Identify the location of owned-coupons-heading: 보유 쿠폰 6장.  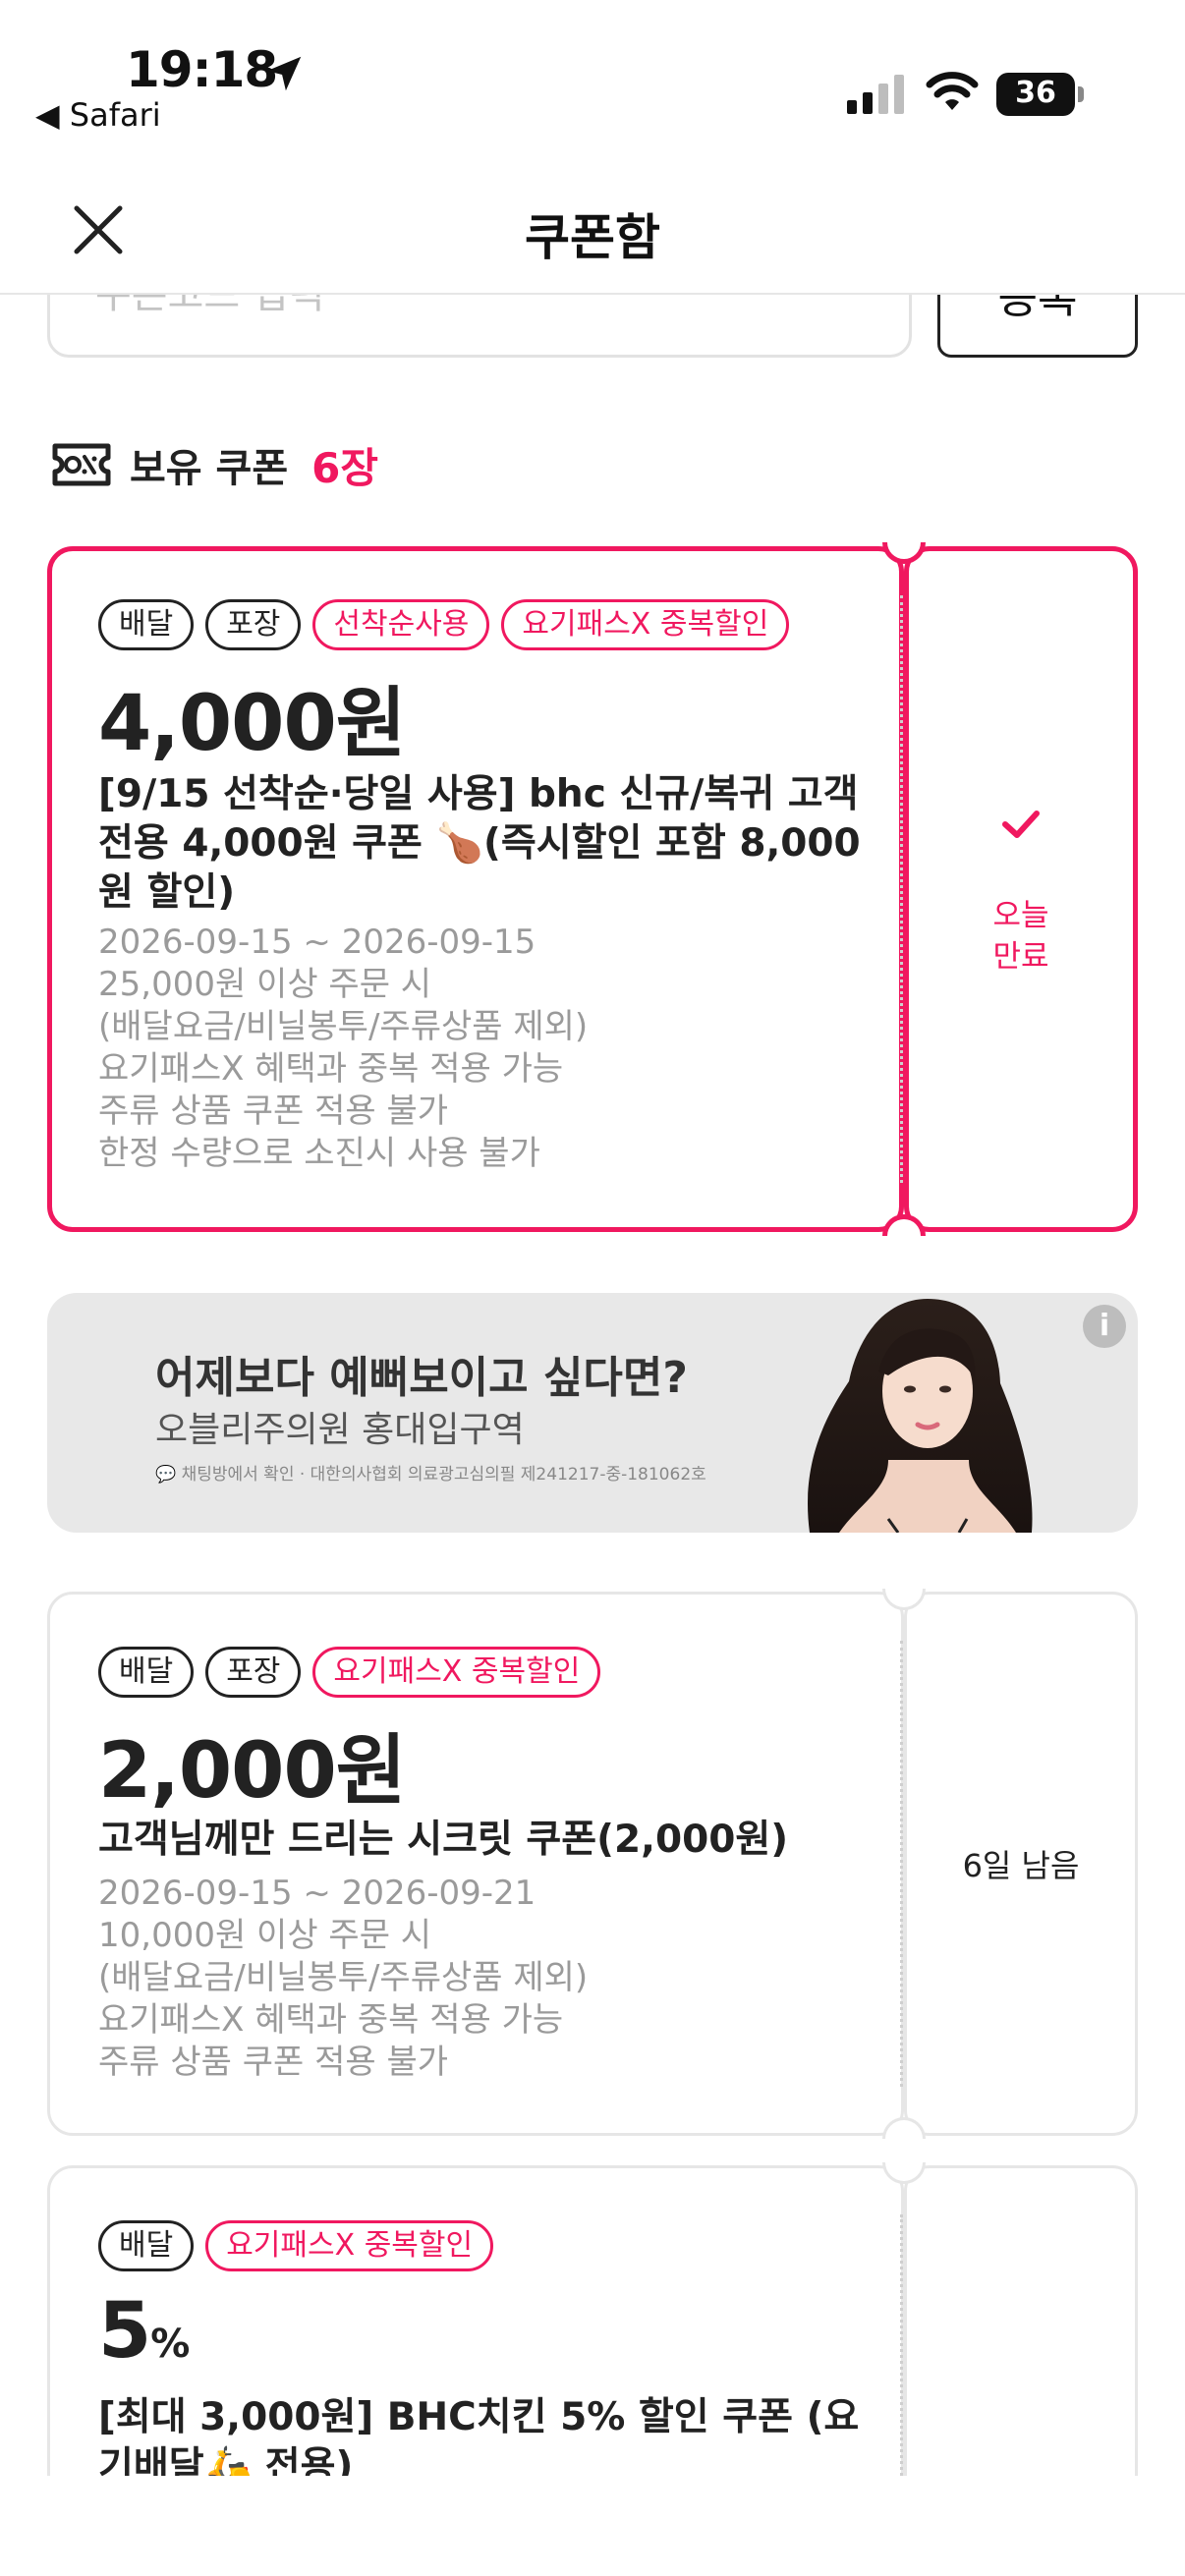
(215, 464).